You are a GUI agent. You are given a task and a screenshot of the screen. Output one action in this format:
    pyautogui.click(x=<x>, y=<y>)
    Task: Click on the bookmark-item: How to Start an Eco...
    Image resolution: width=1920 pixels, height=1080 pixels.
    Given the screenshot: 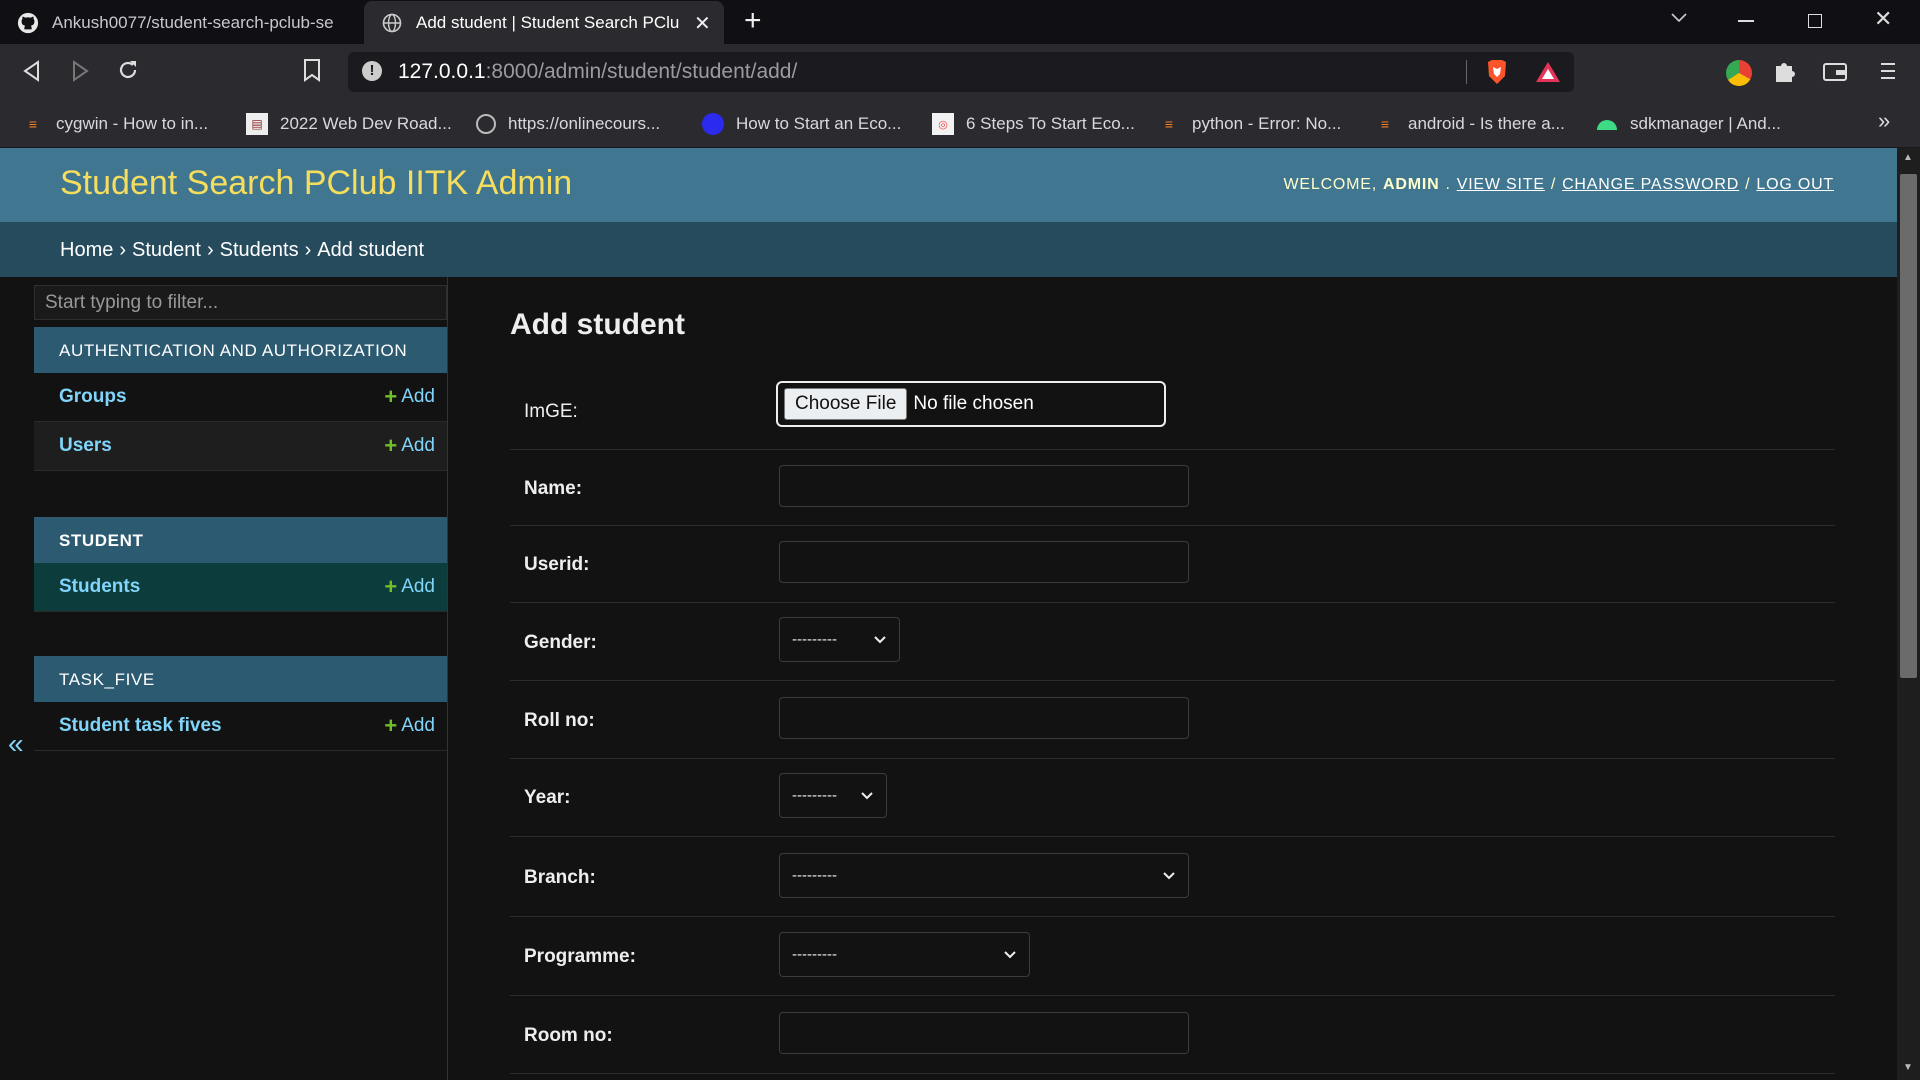 What is the action you would take?
    pyautogui.click(x=801, y=124)
    